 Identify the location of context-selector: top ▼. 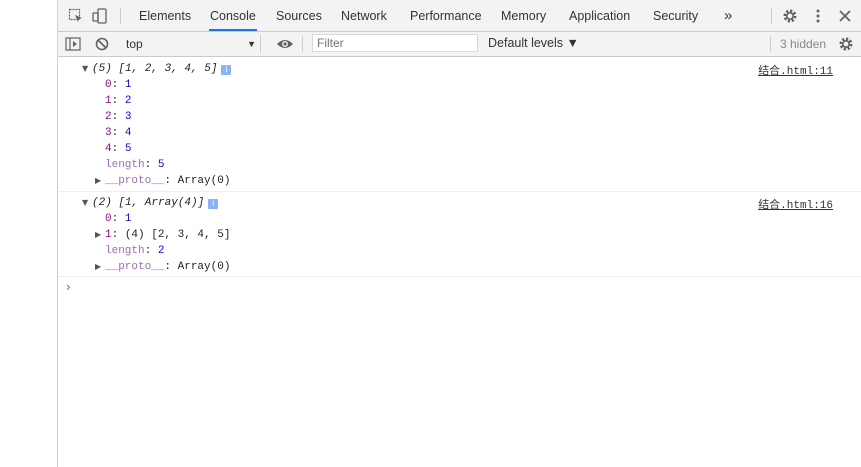
(193, 44).